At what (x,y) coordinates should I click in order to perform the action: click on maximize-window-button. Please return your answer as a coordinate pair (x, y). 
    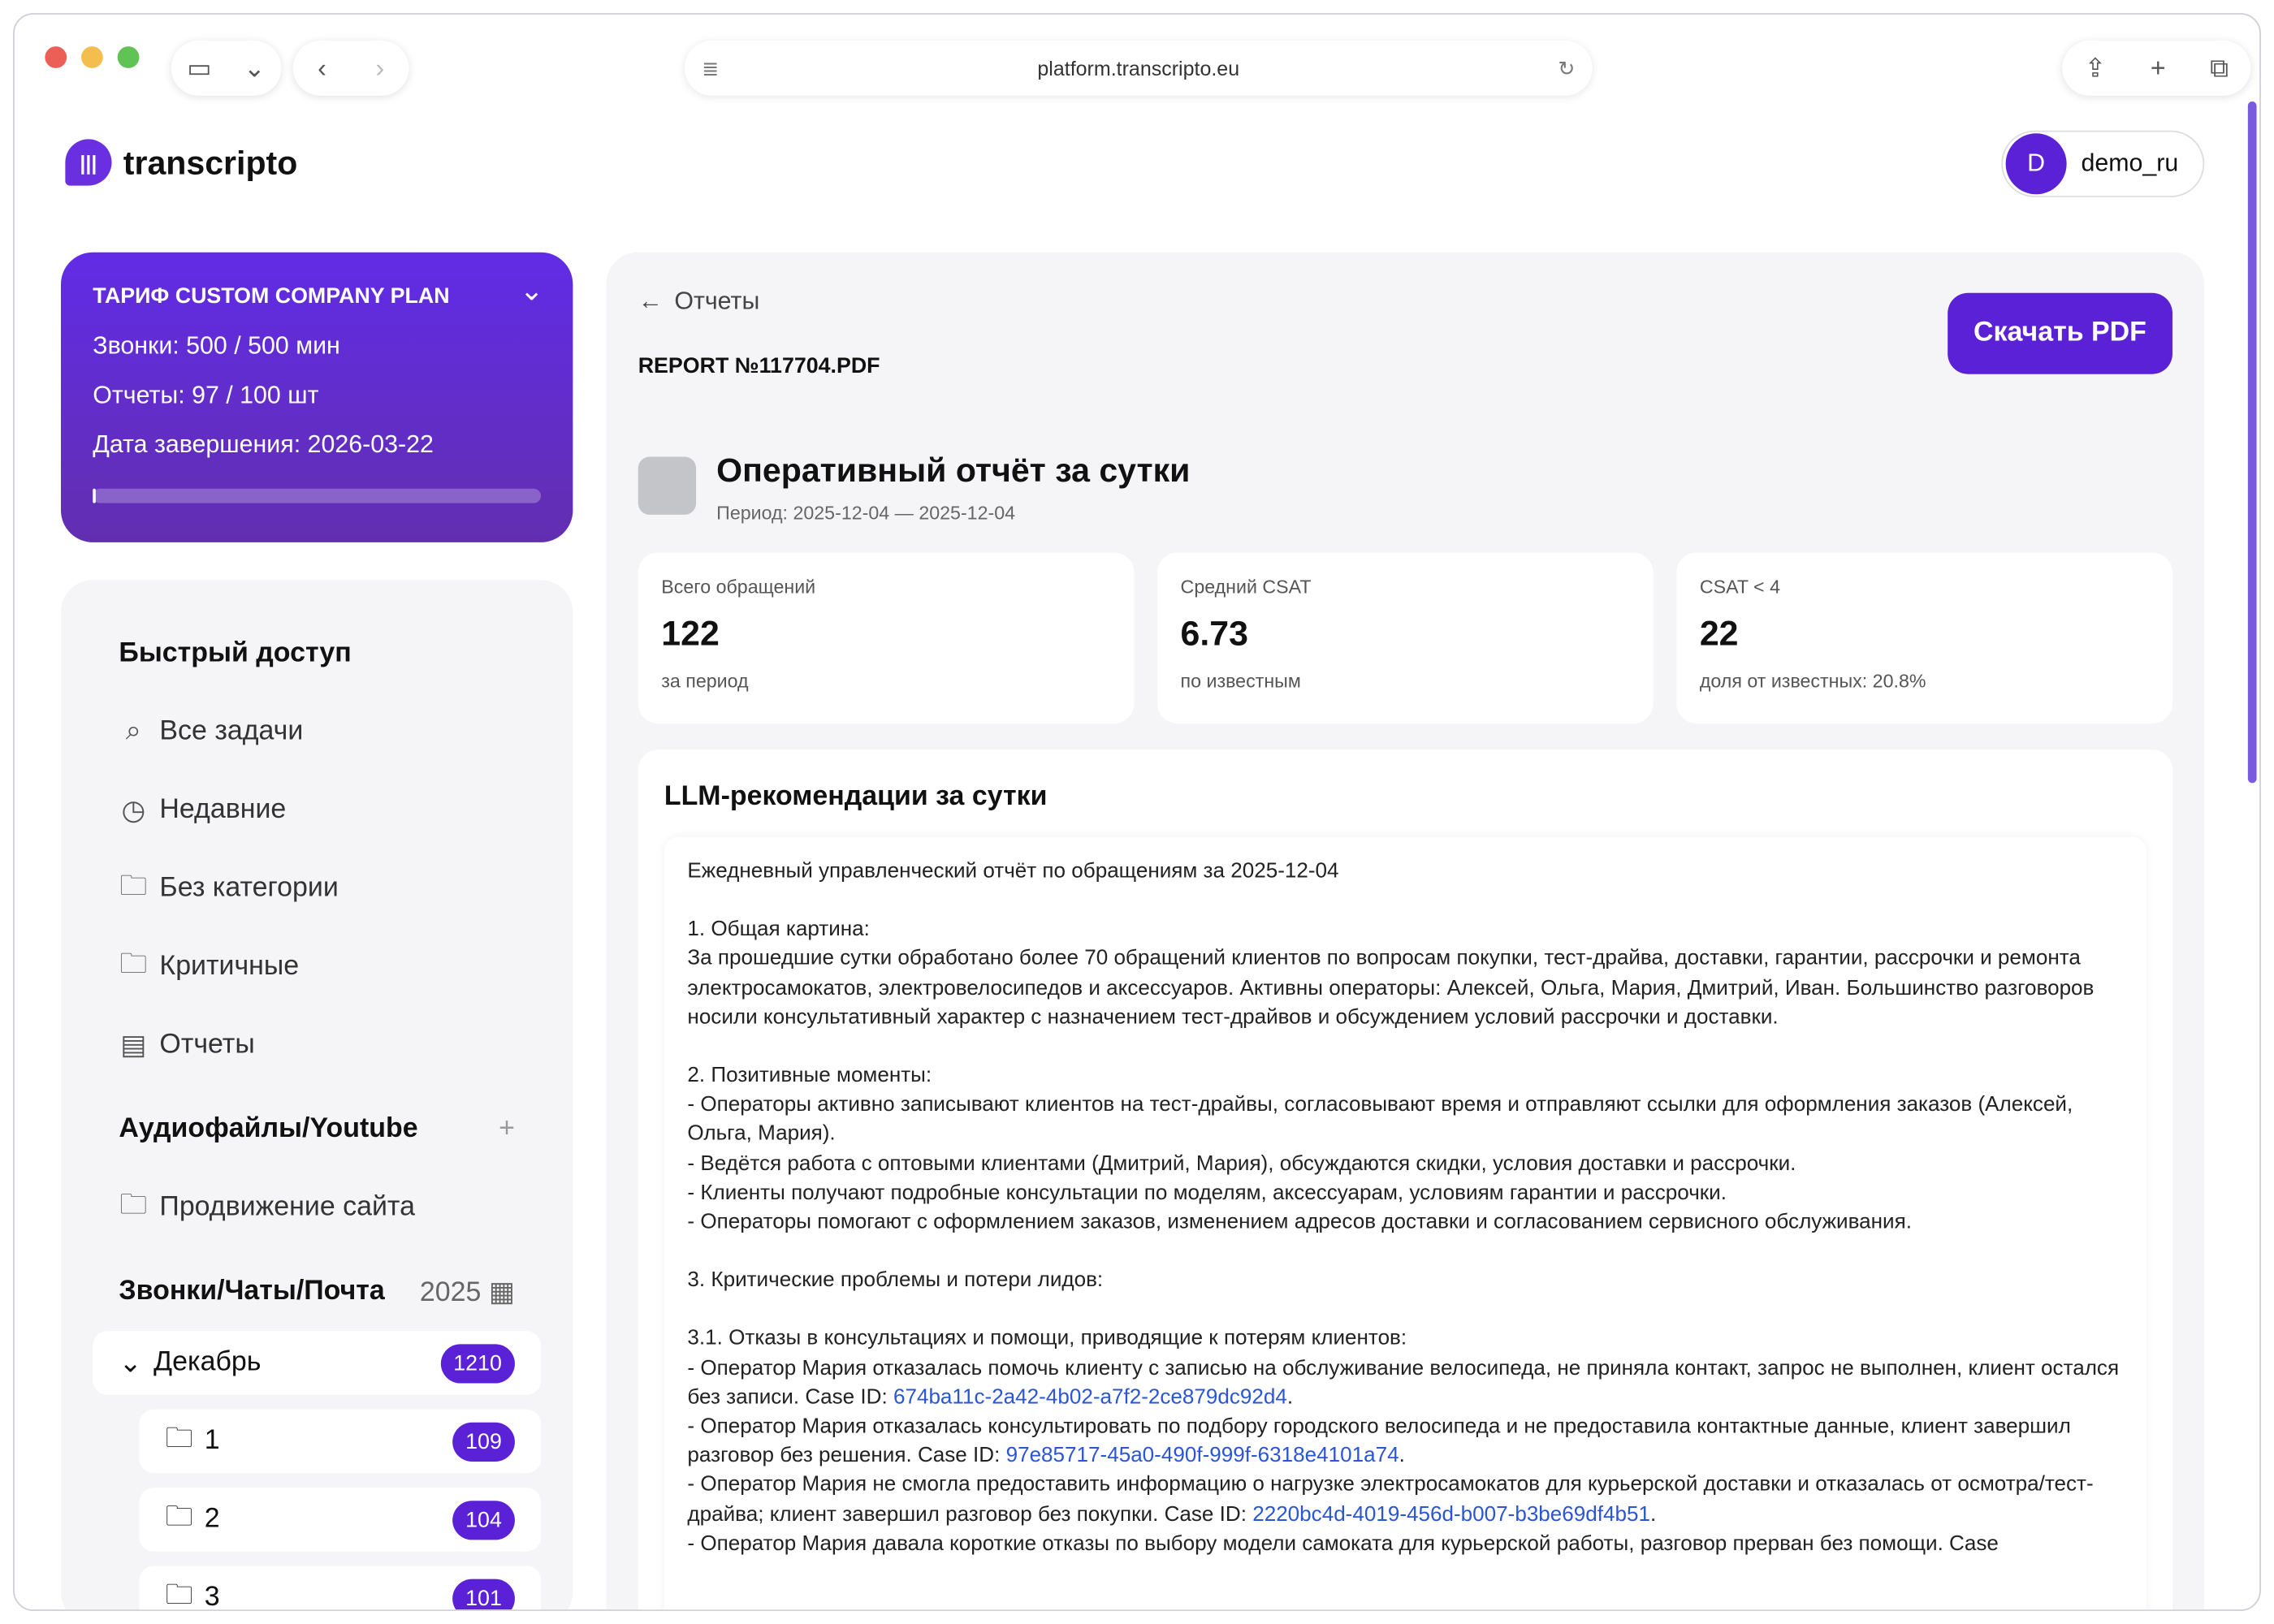
    Looking at the image, I should click on (128, 57).